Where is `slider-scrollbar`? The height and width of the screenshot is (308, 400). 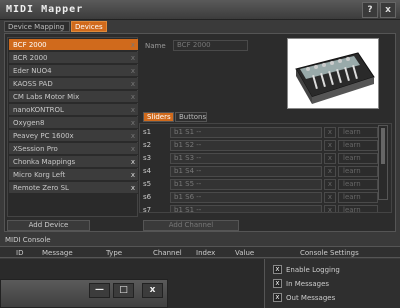
slider-scrollbar is located at coordinates (383, 162).